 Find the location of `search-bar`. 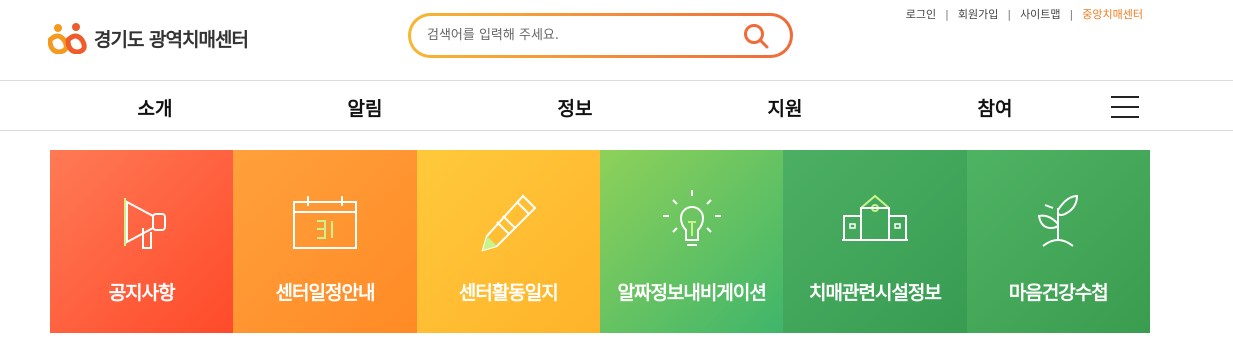

search-bar is located at coordinates (600, 35).